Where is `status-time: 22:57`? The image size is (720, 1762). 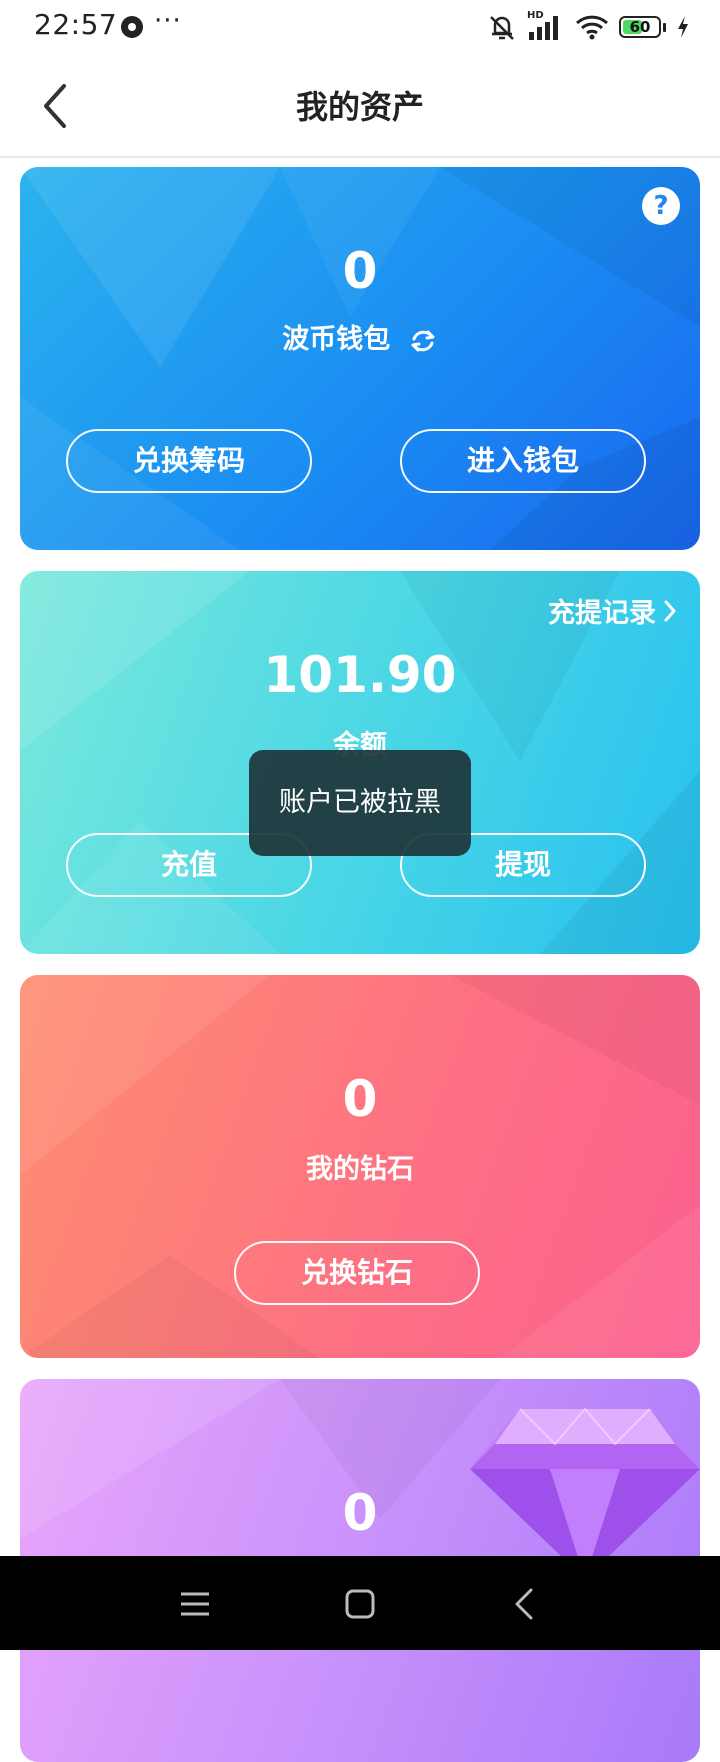 status-time: 22:57 is located at coordinates (76, 24).